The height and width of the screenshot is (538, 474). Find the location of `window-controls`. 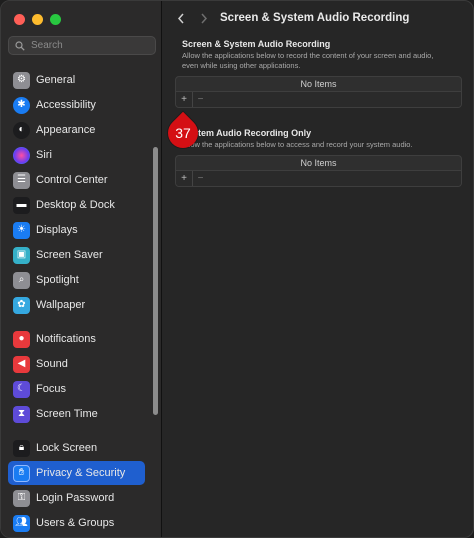

window-controls is located at coordinates (37, 19).